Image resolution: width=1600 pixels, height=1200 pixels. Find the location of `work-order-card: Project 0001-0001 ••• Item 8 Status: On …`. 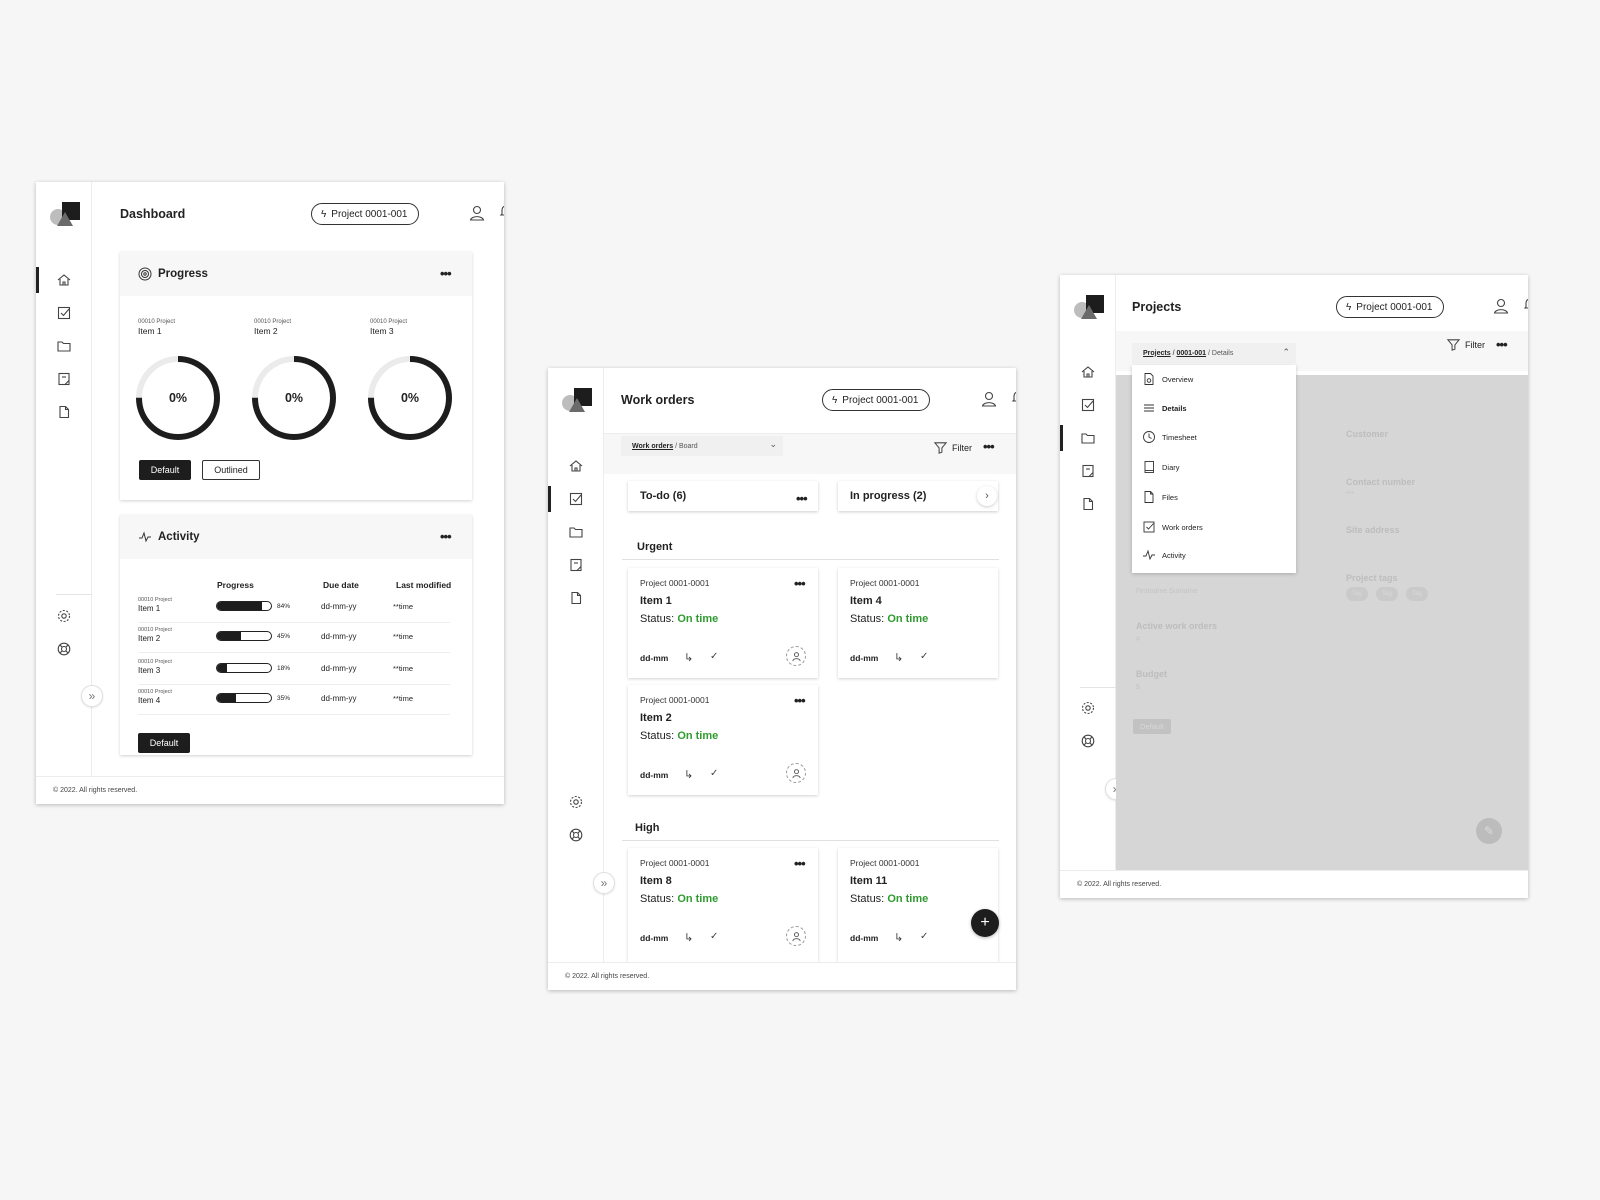

work-order-card: Project 0001-0001 ••• Item 8 Status: On … is located at coordinates (723, 905).